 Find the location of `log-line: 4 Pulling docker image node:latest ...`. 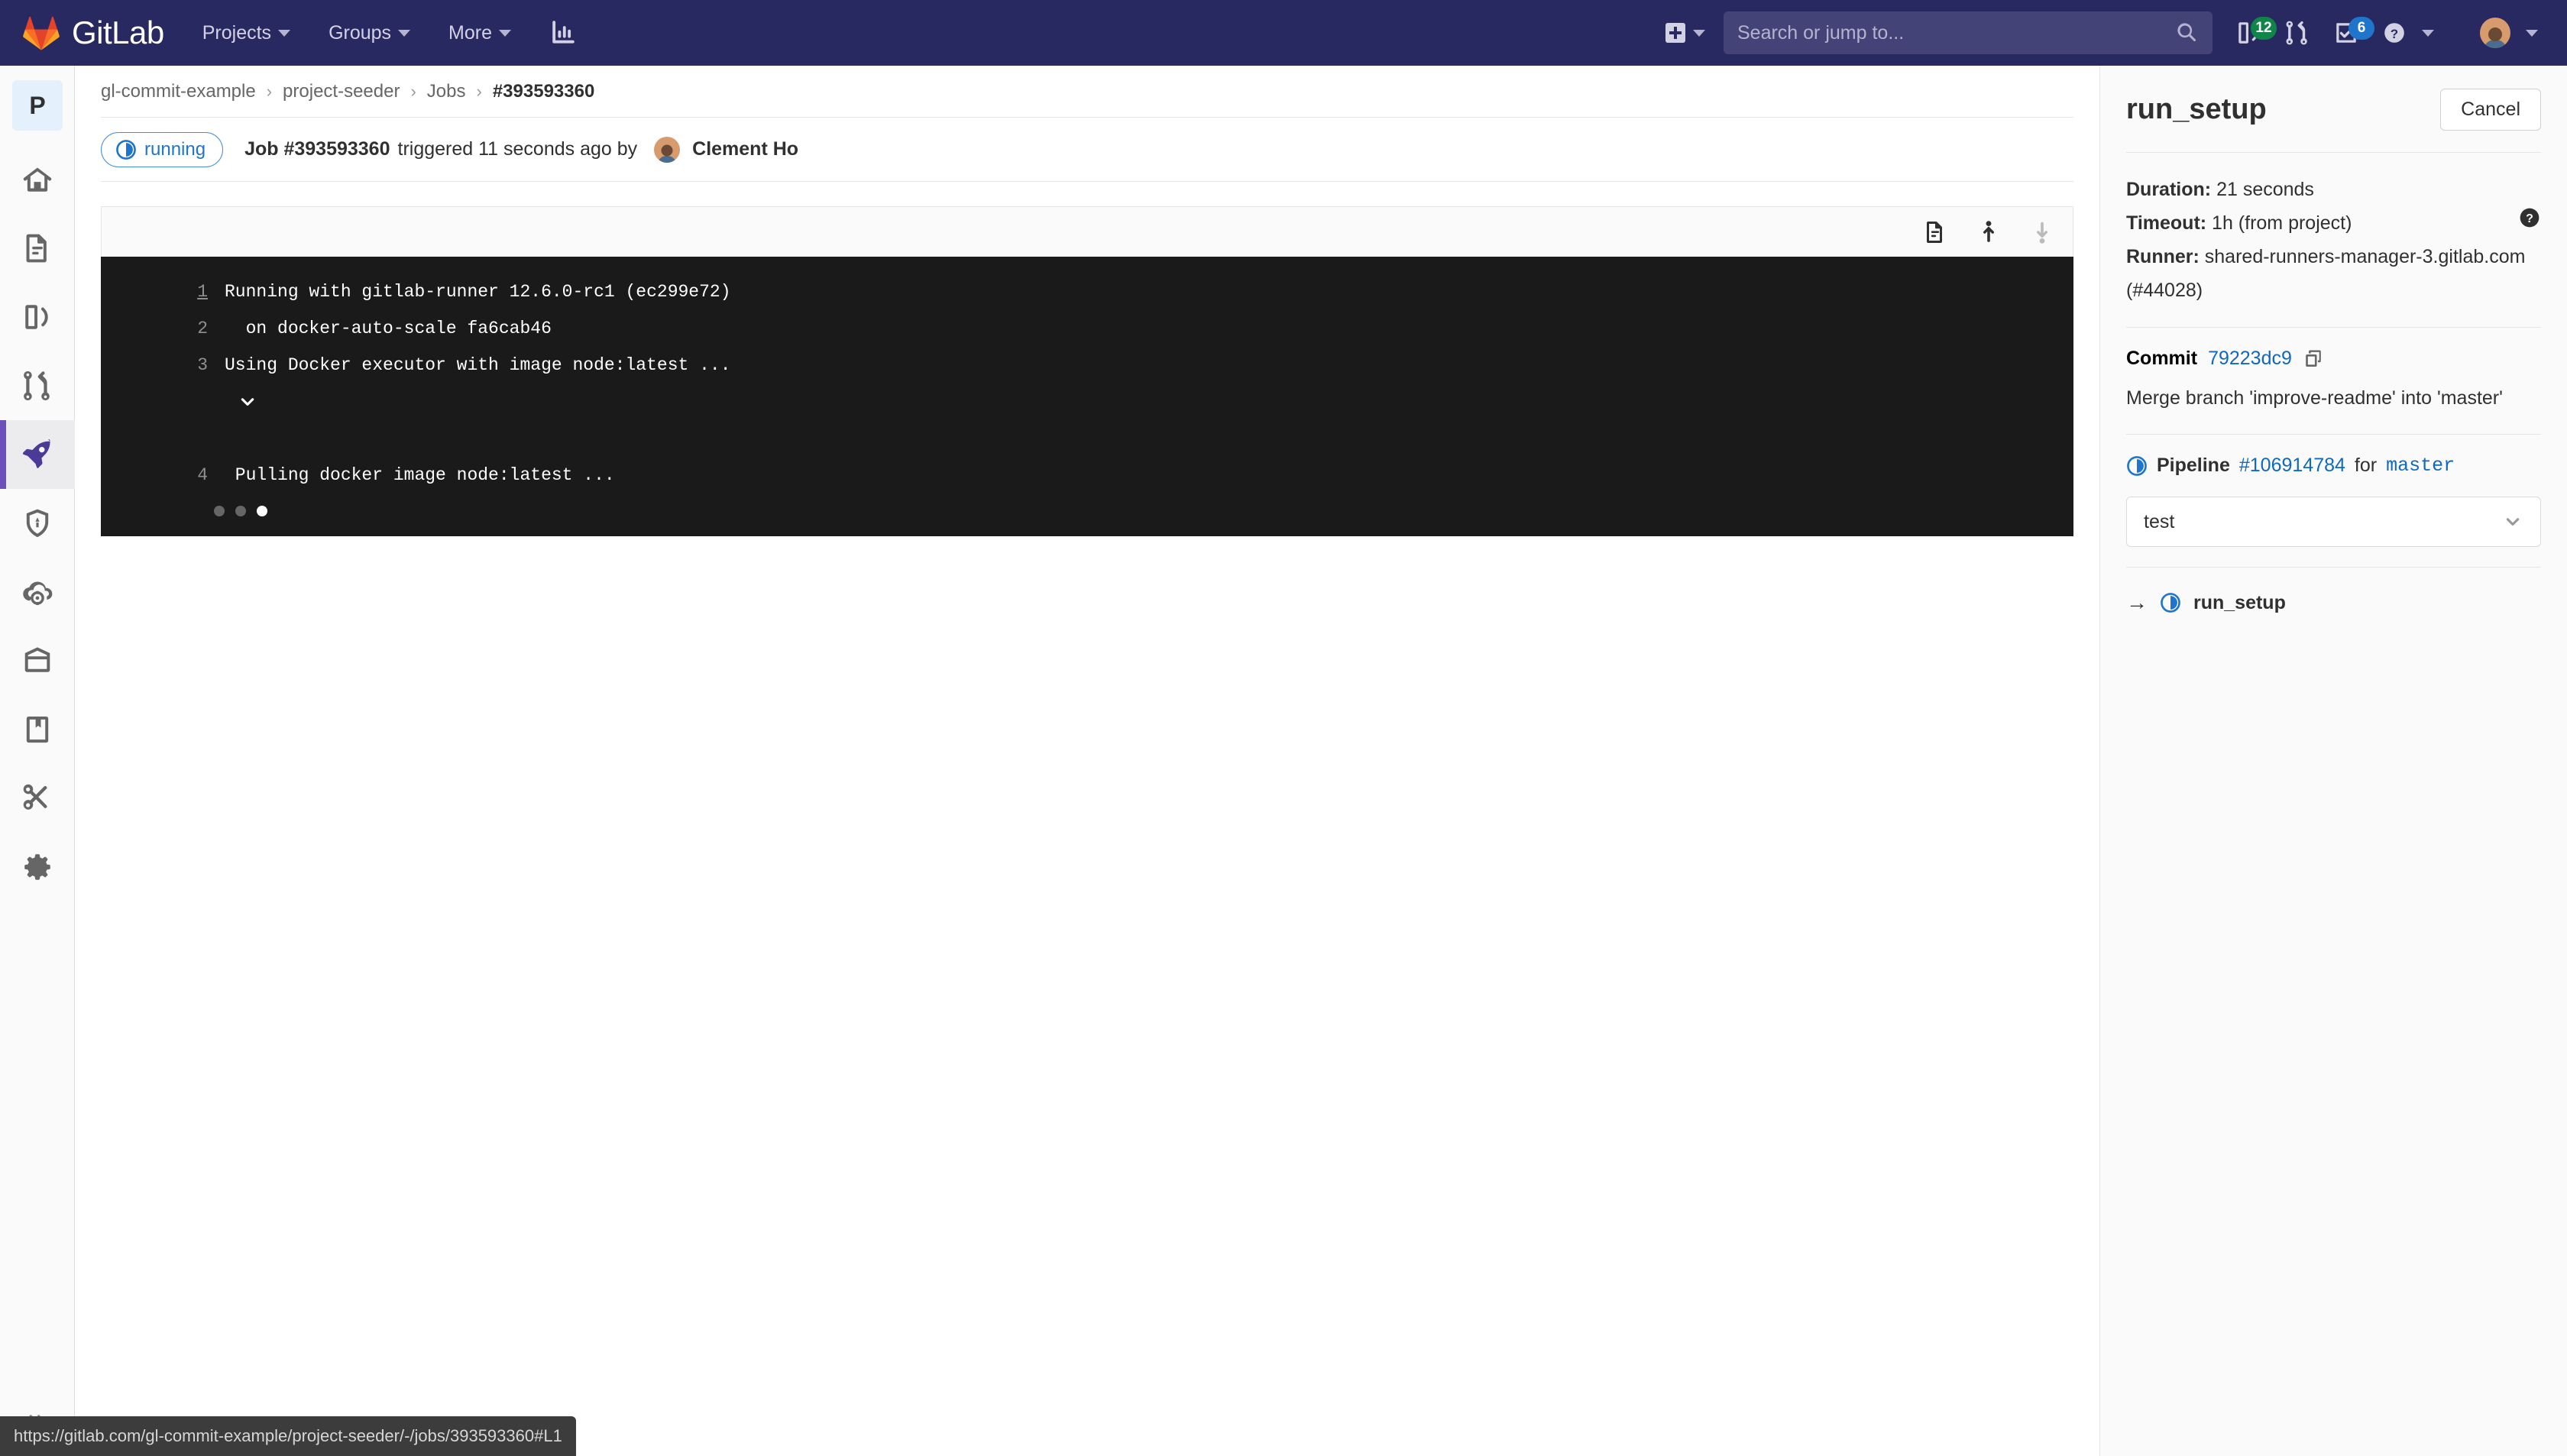

log-line: 4 Pulling docker image node:latest ... is located at coordinates (1087, 475).